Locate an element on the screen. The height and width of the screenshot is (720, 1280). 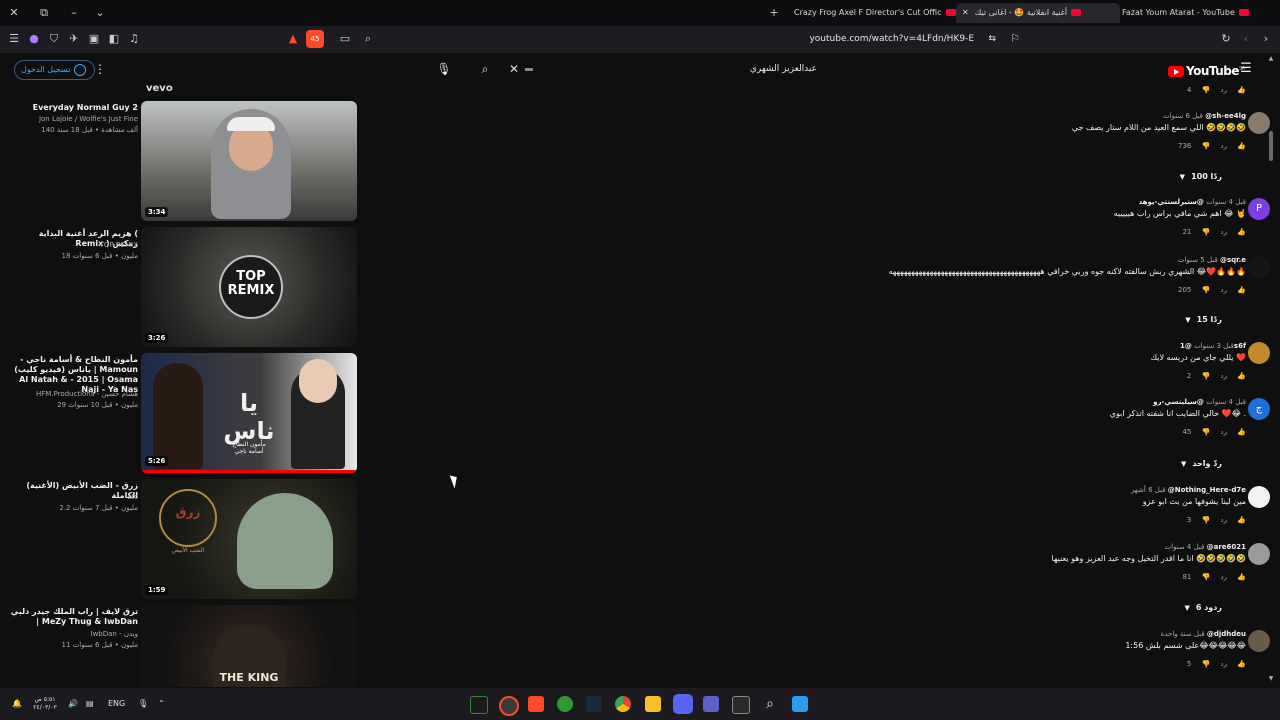
language-indicator: ENG is located at coordinates (116, 704).